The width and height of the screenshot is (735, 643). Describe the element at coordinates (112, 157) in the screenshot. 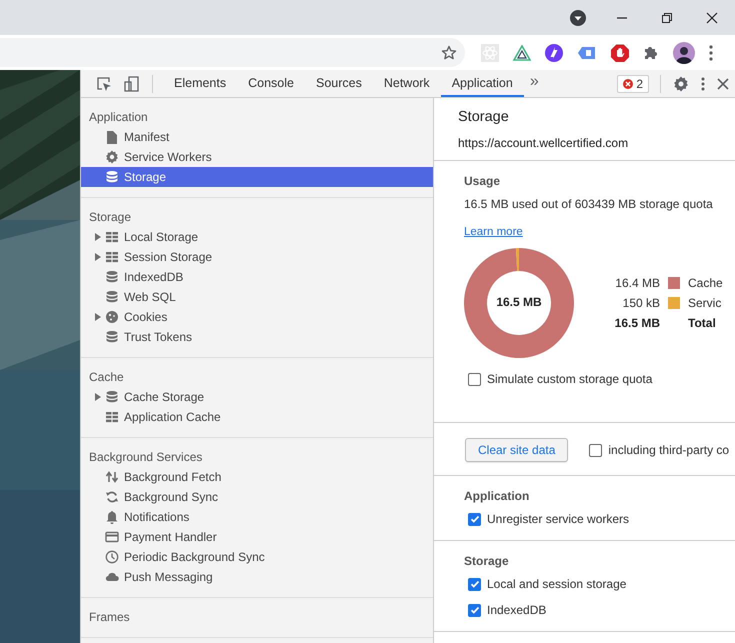

I see `gear-icon` at that location.